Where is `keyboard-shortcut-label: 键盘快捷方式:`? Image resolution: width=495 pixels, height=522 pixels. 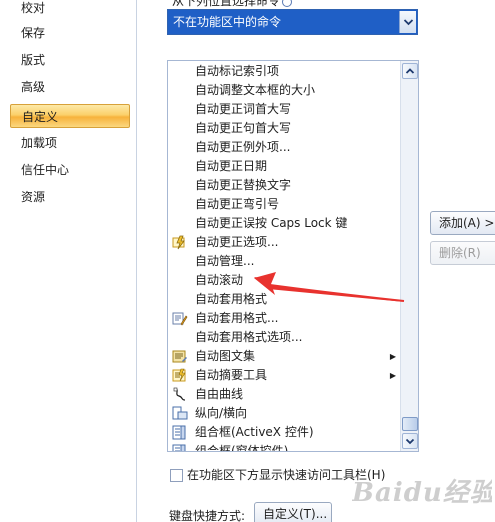 keyboard-shortcut-label: 键盘快捷方式: is located at coordinates (207, 515).